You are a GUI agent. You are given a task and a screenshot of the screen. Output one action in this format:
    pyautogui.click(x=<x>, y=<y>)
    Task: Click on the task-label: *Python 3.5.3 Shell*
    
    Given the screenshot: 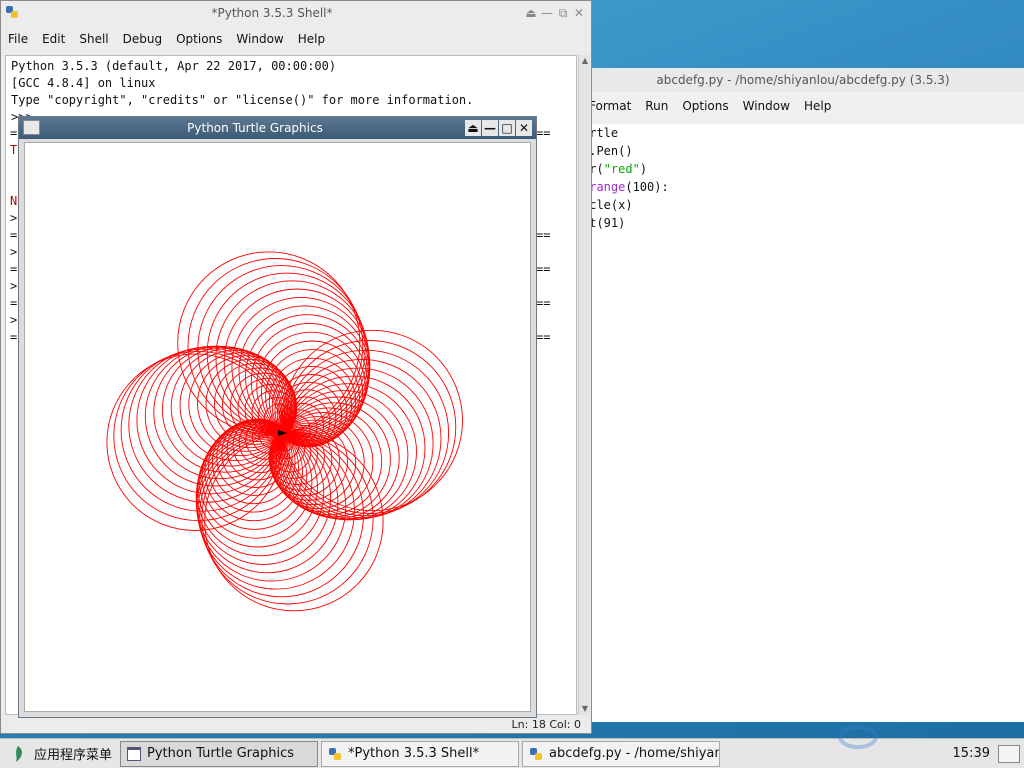 What is the action you would take?
    pyautogui.click(x=414, y=753)
    